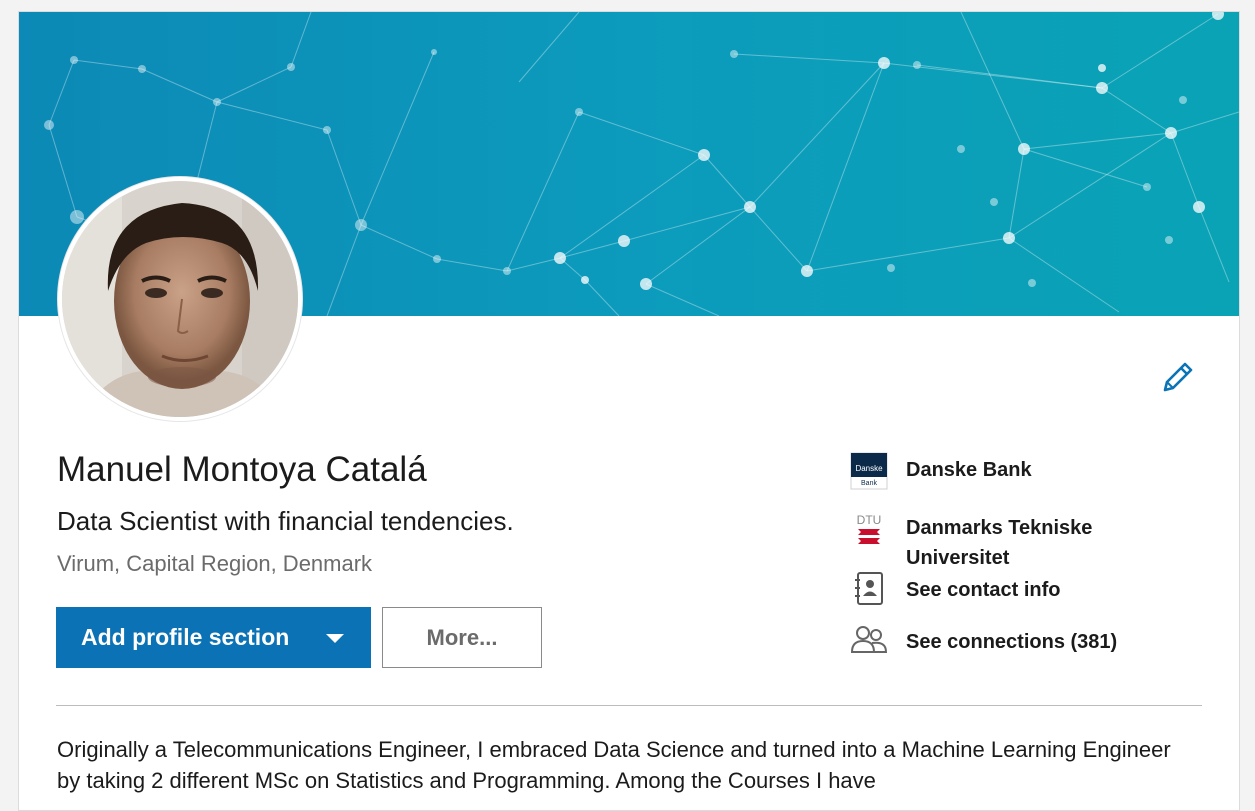  What do you see at coordinates (869, 589) in the screenshot?
I see `contact-book-icon` at bounding box center [869, 589].